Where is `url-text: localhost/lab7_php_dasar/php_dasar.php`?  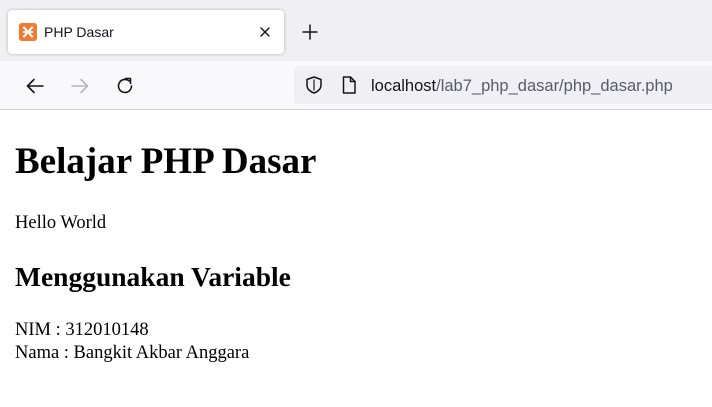
url-text: localhost/lab7_php_dasar/php_dasar.php is located at coordinates (522, 86).